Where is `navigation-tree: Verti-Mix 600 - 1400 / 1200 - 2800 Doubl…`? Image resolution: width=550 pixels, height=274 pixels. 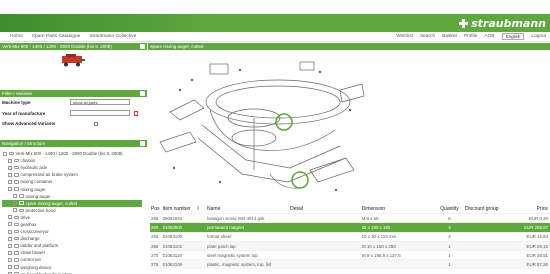 navigation-tree: Verti-Mix 600 - 1400 / 1200 - 2800 Doubl… is located at coordinates (72, 212).